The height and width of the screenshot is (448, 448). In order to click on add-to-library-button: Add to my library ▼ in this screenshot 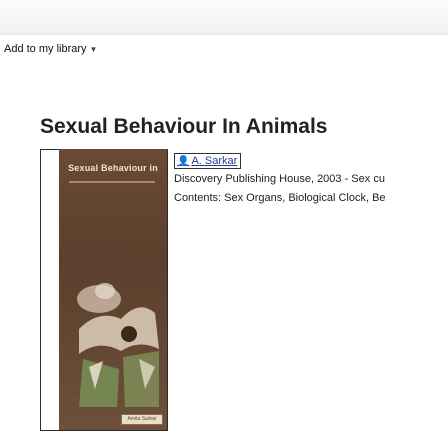, I will do `click(50, 49)`.